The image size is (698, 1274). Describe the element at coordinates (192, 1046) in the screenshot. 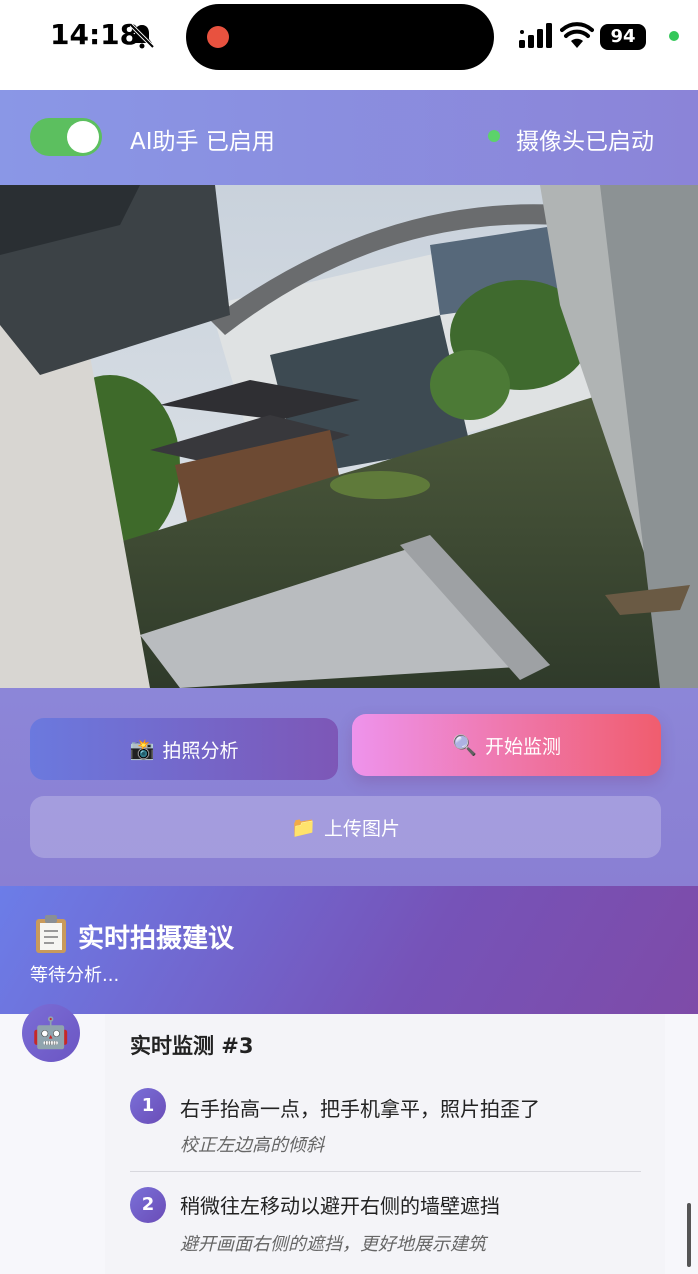

I see `result-title: 实时监测 #3` at that location.